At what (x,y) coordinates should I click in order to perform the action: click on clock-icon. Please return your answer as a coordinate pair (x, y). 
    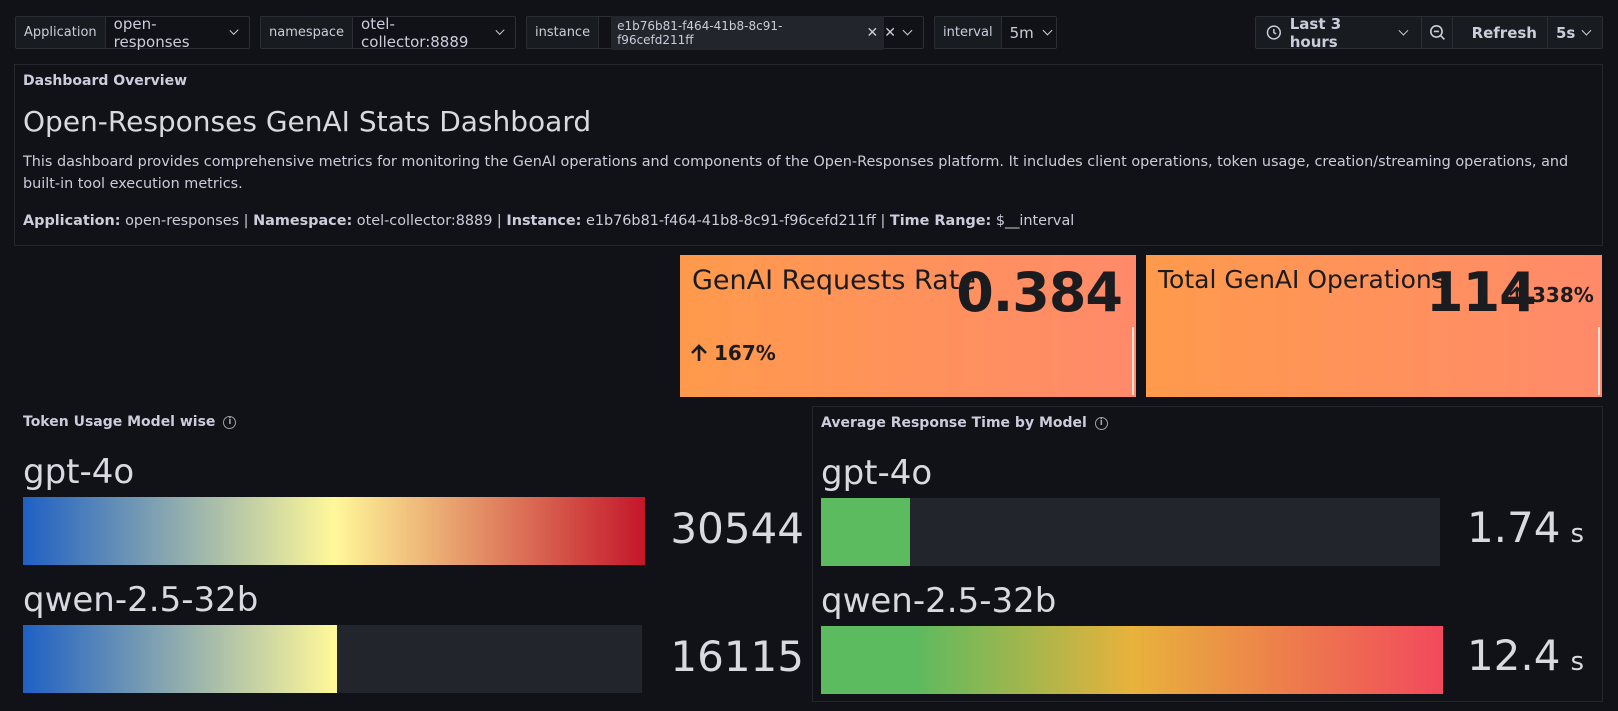
    Looking at the image, I should click on (1273, 32).